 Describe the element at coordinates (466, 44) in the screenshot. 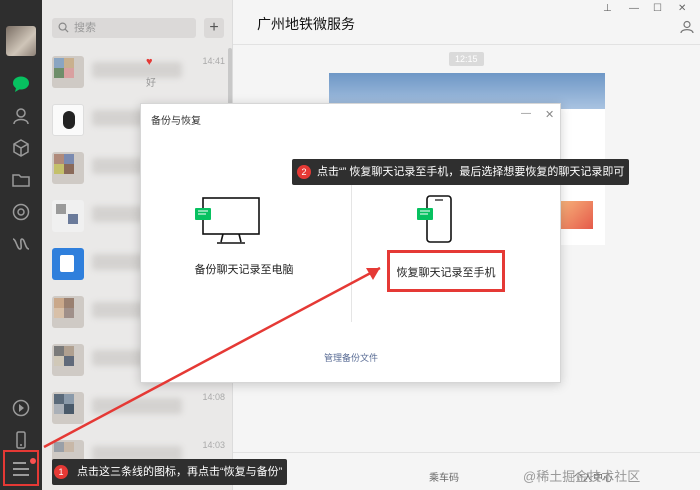

I see `header-divider` at that location.